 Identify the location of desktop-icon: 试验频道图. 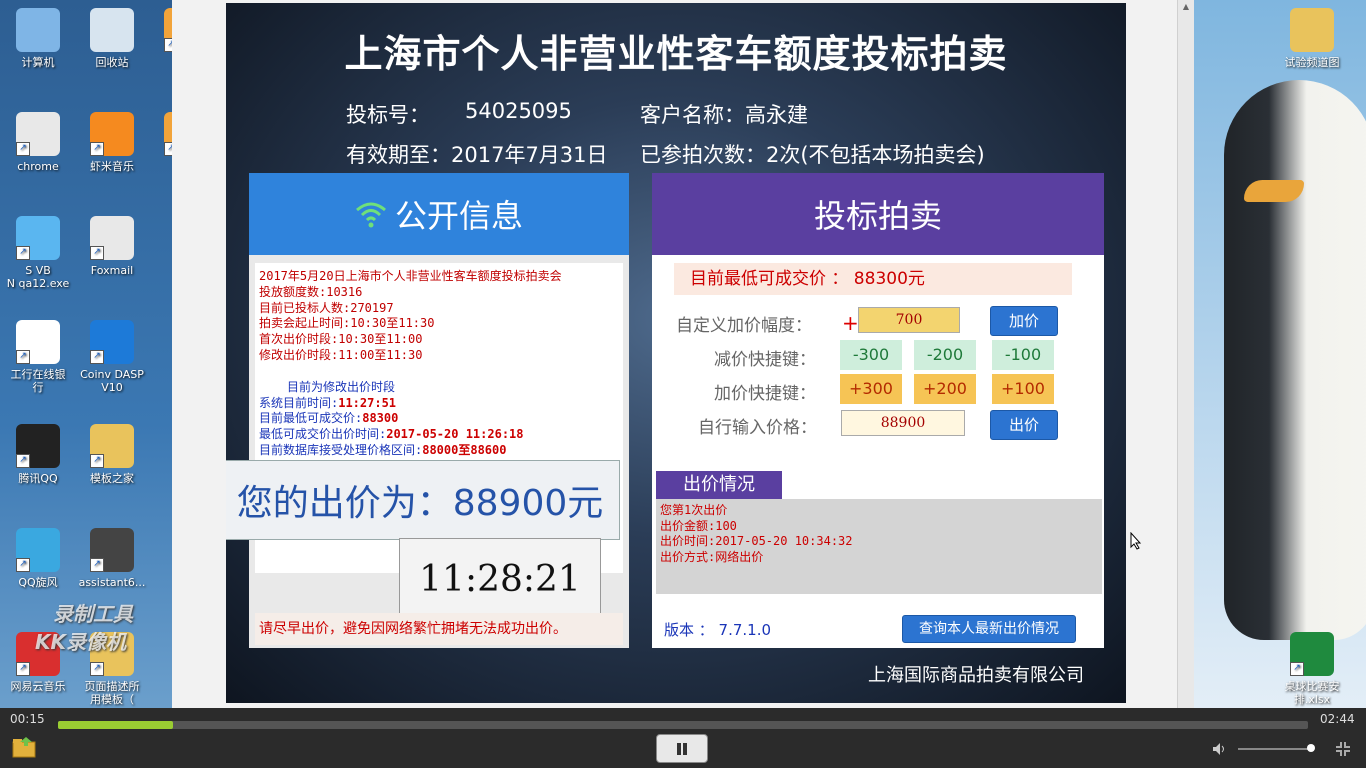
(1312, 38).